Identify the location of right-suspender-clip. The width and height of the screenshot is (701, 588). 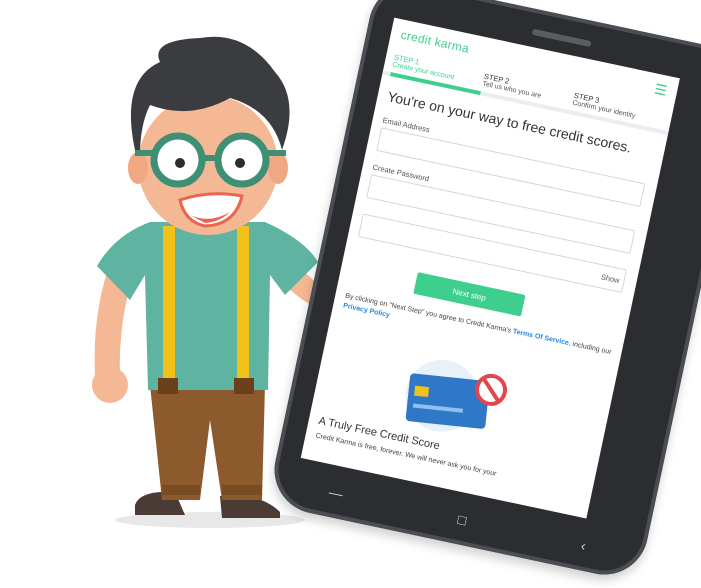
(244, 386).